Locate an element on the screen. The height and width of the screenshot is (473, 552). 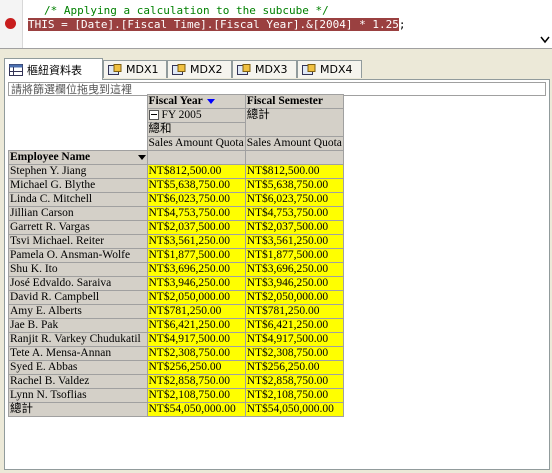
row-label: Linda C. Mitchell is located at coordinates (78, 199).